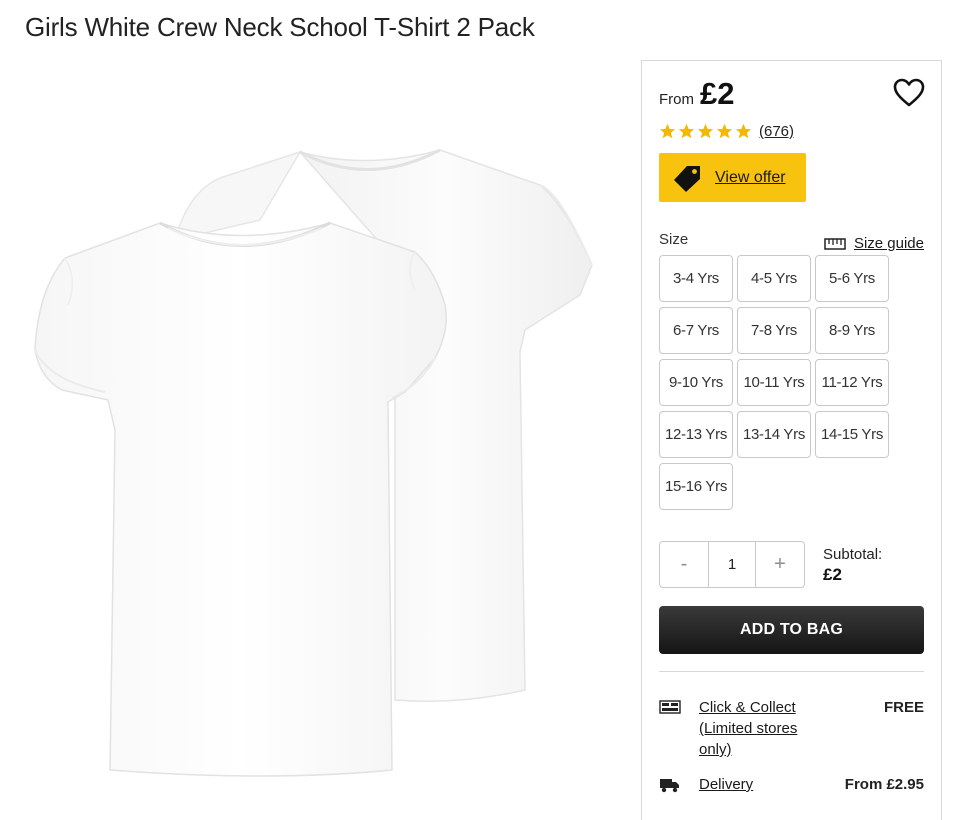  I want to click on size-option: 8-9 Yrs, so click(852, 330).